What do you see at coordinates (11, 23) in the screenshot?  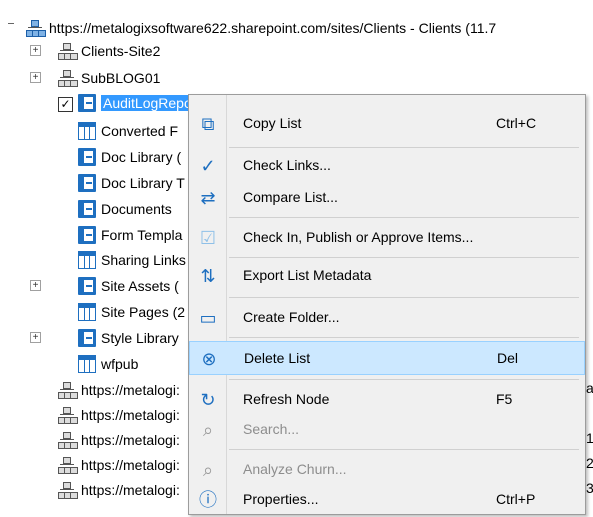 I see `collapse-line` at bounding box center [11, 23].